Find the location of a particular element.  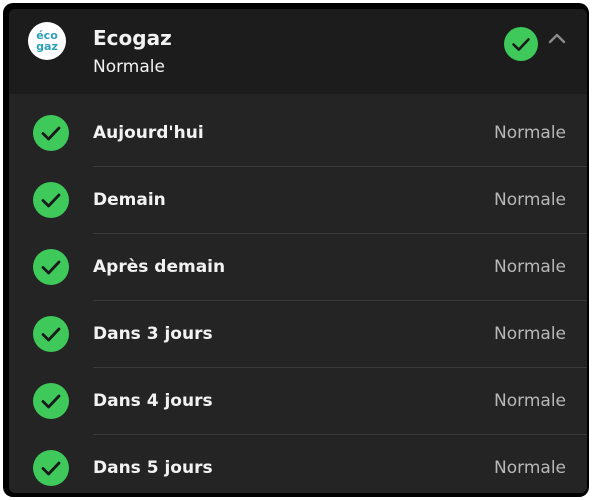

forecast-day-label: Demain is located at coordinates (129, 200).